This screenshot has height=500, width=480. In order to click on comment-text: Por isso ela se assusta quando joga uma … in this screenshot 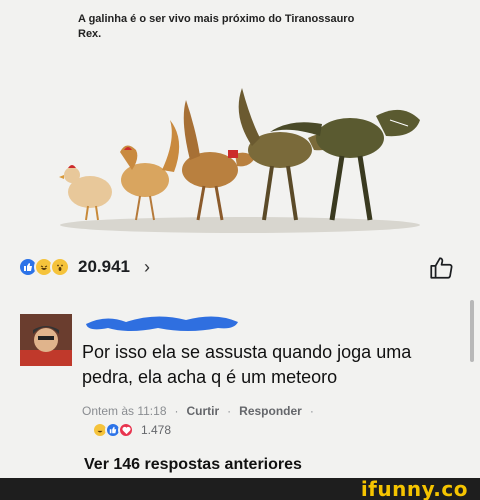, I will do `click(247, 364)`.